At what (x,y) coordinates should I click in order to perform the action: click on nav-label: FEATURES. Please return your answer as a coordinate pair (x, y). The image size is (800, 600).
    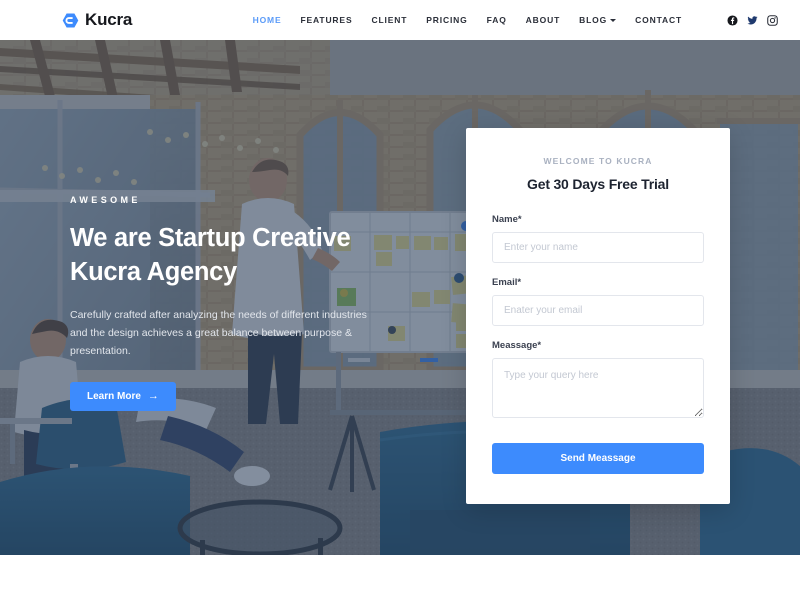
    Looking at the image, I should click on (326, 20).